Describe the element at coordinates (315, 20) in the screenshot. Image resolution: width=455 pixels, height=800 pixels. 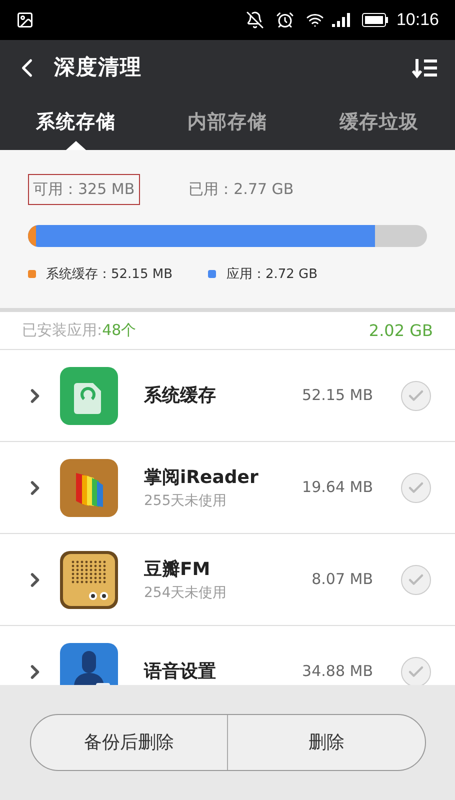
I see `wifi-icon` at that location.